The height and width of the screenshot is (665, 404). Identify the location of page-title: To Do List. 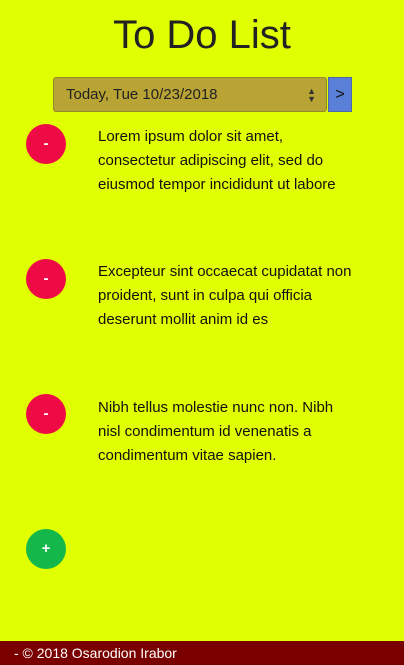
(202, 35).